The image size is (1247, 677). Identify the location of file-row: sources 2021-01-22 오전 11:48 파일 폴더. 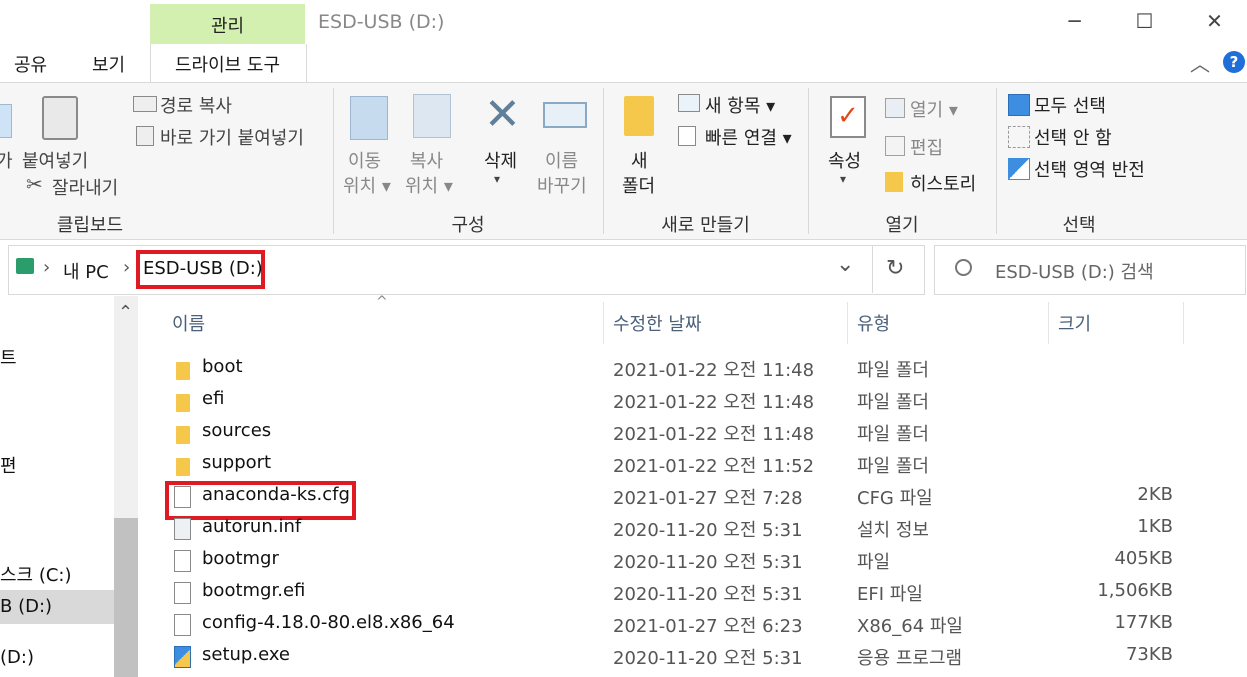
(623, 436).